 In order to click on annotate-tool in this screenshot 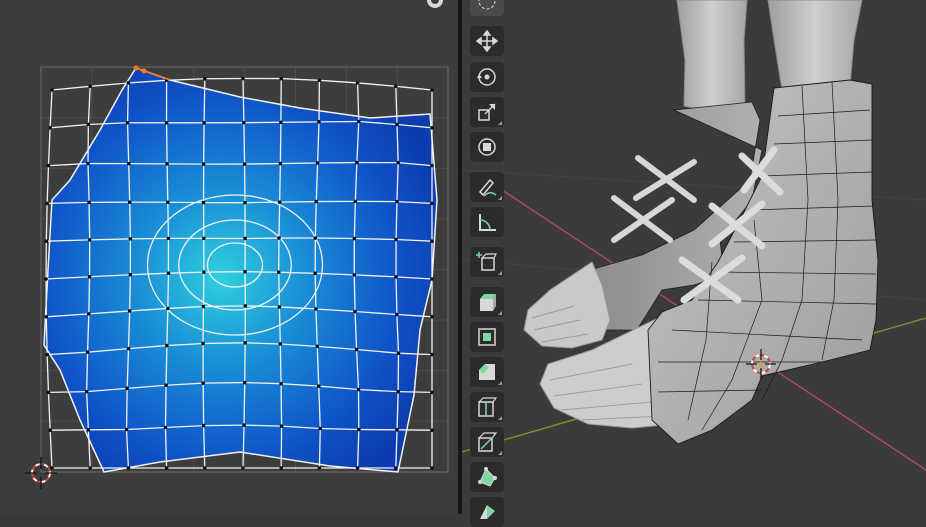, I will do `click(487, 187)`.